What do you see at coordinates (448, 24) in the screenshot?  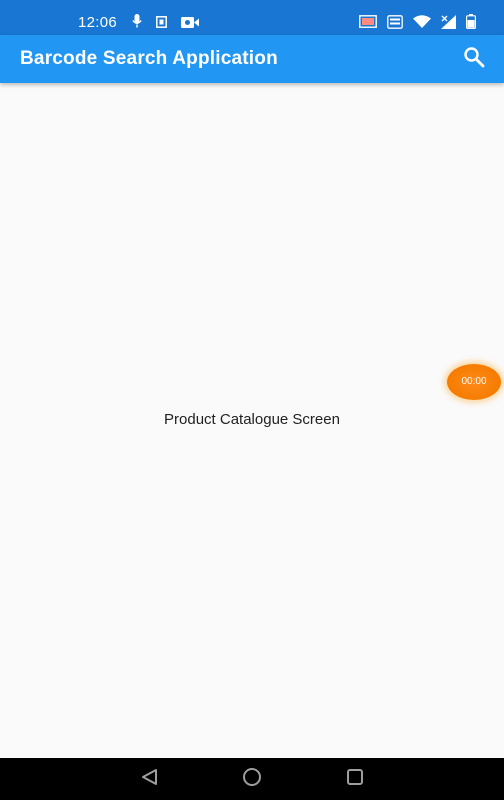 I see `signal-icon` at bounding box center [448, 24].